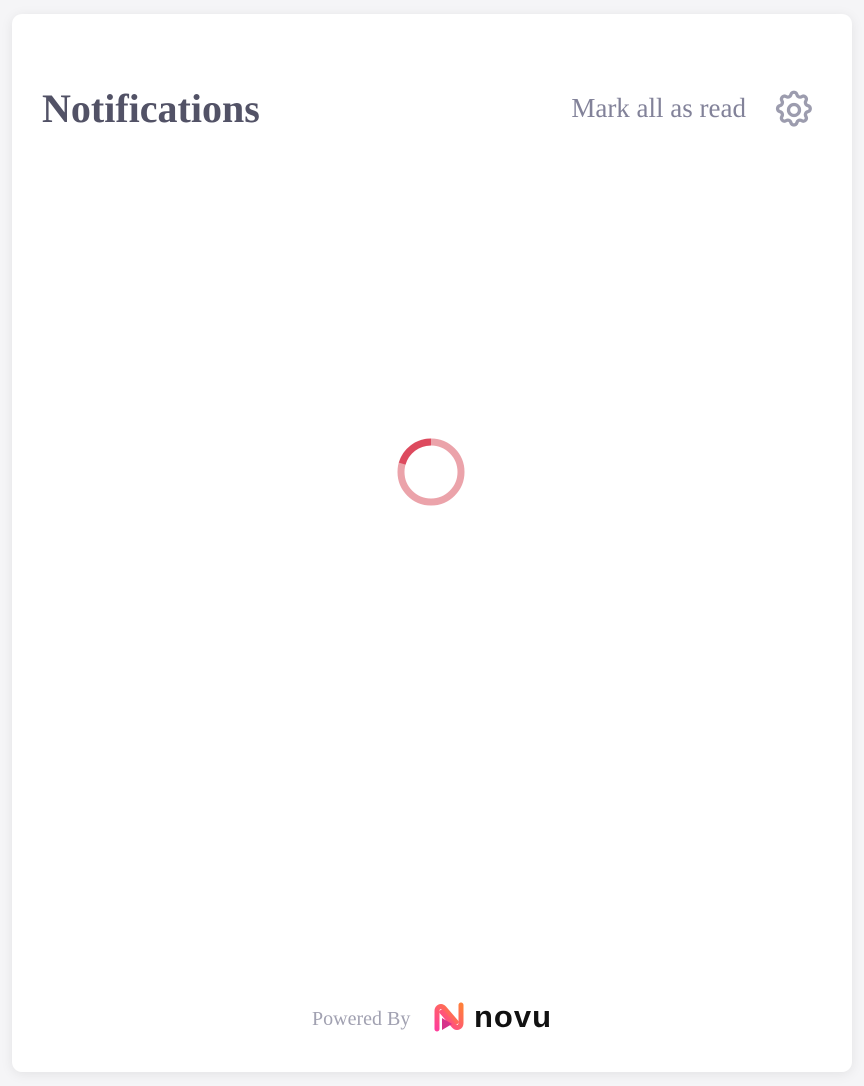 This screenshot has width=864, height=1086. What do you see at coordinates (449, 1017) in the screenshot?
I see `novu-logo-icon` at bounding box center [449, 1017].